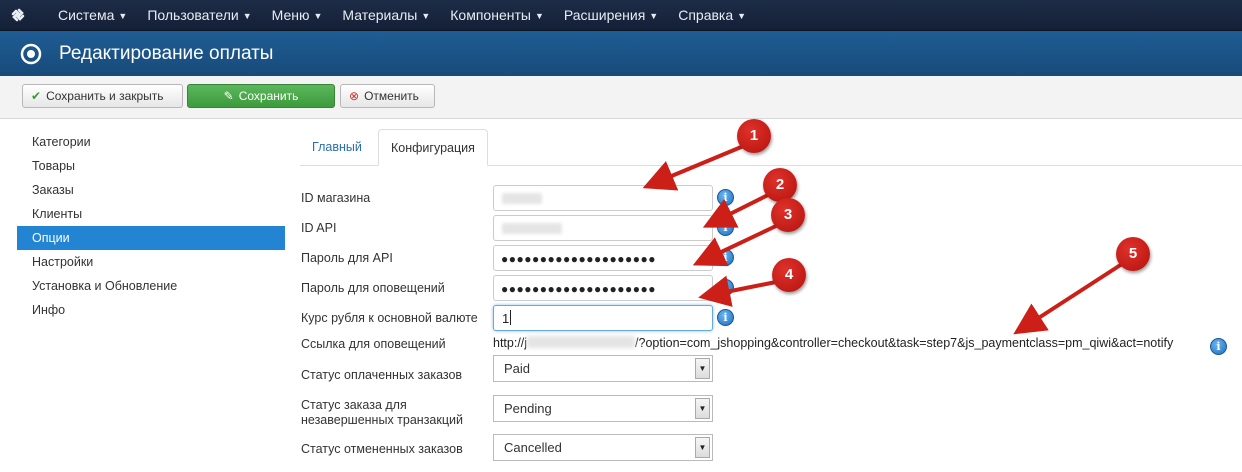  Describe the element at coordinates (102, 96) in the screenshot. I see `save-and-close-button: ✔ Сохранить и закрыть` at that location.